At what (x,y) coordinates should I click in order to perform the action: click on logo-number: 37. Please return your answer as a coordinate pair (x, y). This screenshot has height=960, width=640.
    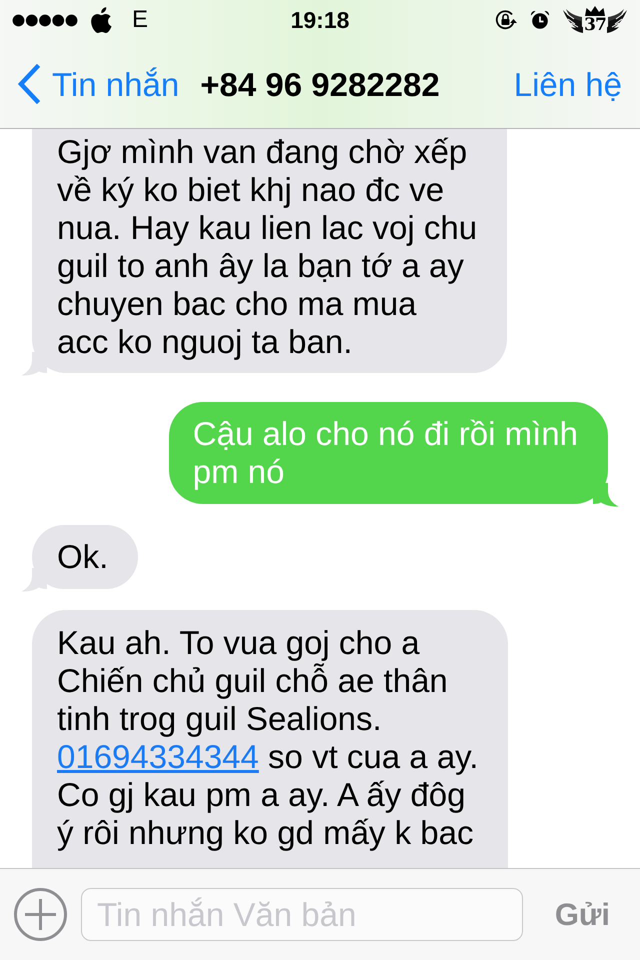
    Looking at the image, I should click on (595, 25).